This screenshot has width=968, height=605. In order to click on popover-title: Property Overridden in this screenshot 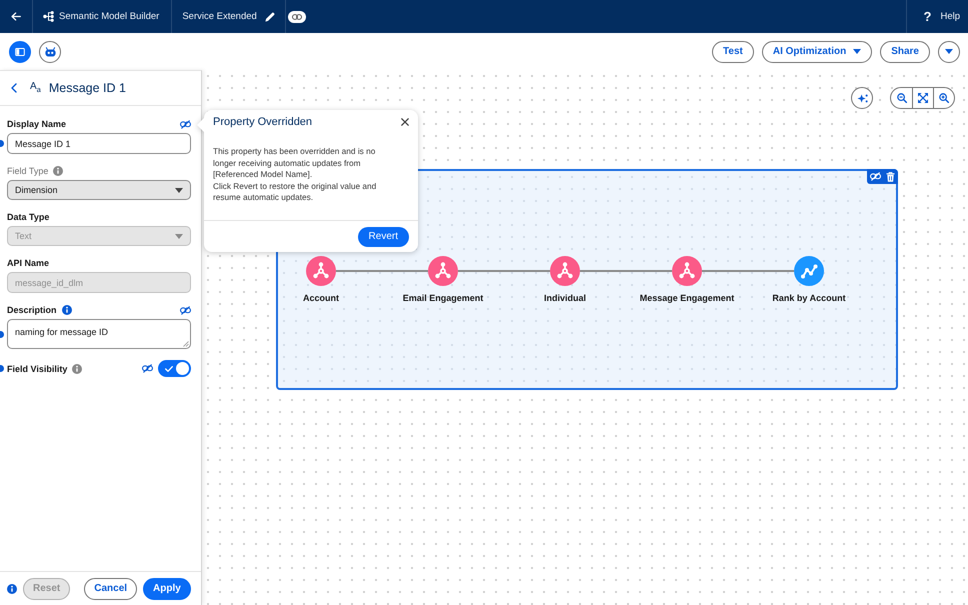, I will do `click(262, 122)`.